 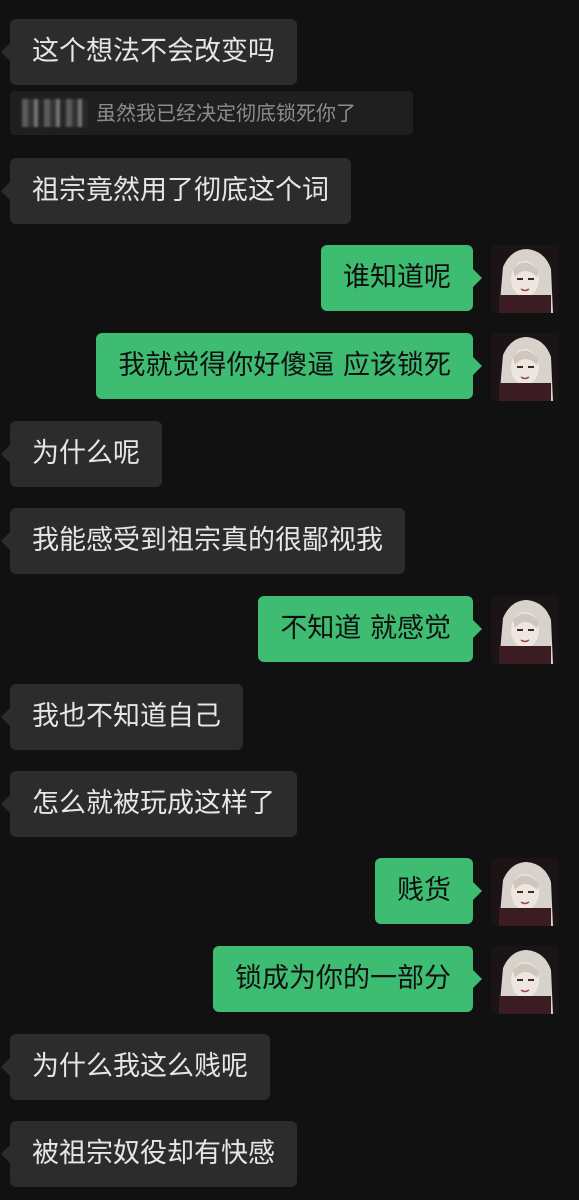 I want to click on message-bubble: 被祖宗奴役却有快感, so click(x=149, y=1154).